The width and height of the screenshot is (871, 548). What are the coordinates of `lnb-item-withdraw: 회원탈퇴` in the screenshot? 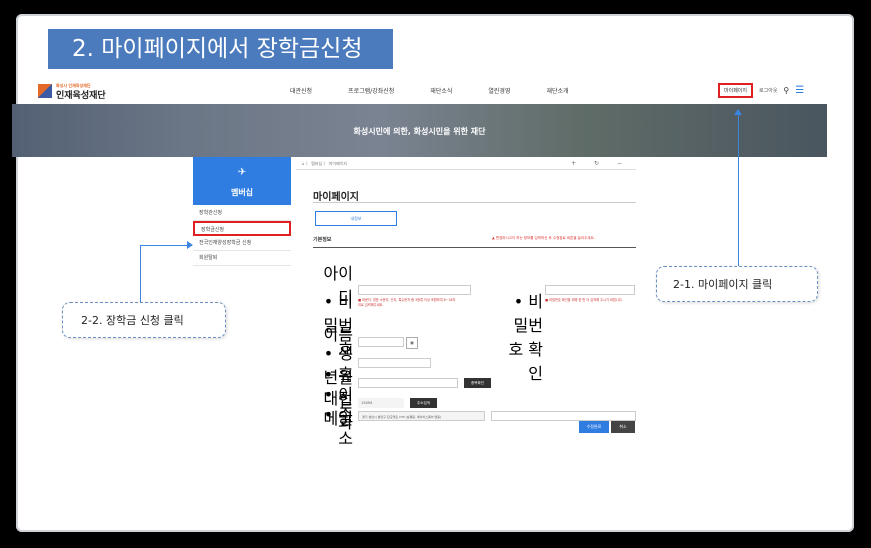 It's located at (242, 258).